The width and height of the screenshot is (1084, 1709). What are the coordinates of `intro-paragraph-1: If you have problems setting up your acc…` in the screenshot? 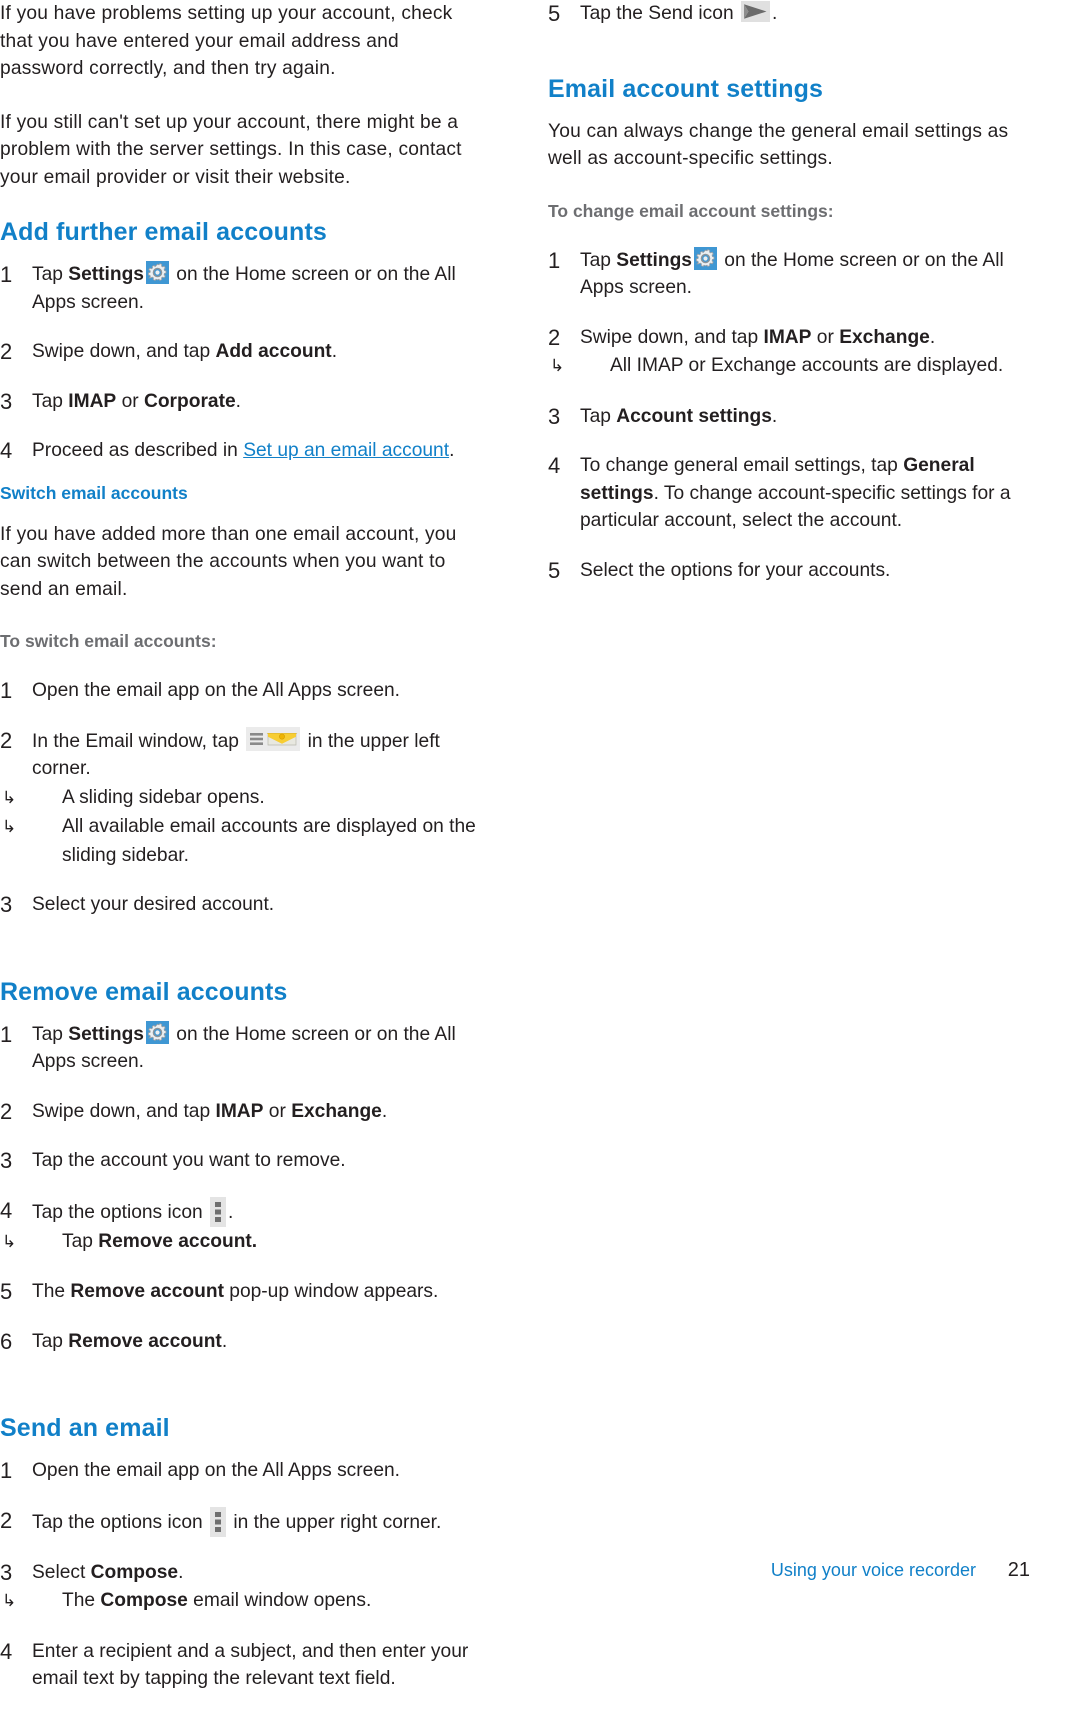 It's located at (226, 41).